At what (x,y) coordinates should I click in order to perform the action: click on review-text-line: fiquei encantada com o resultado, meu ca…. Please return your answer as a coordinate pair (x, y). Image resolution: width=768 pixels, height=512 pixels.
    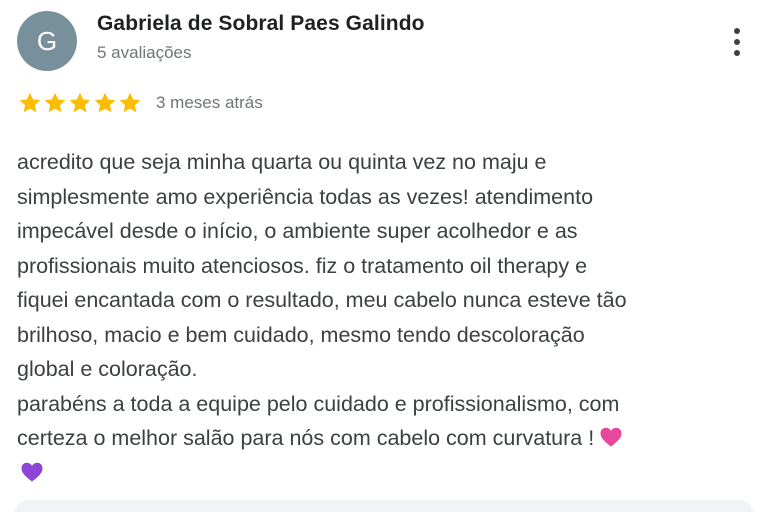
    Looking at the image, I should click on (322, 300).